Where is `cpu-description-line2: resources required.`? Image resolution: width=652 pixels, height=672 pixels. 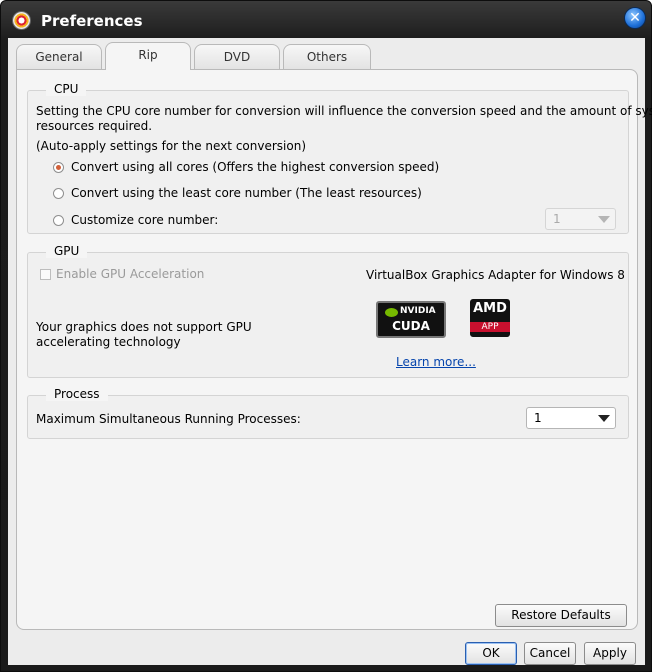 cpu-description-line2: resources required. is located at coordinates (94, 126).